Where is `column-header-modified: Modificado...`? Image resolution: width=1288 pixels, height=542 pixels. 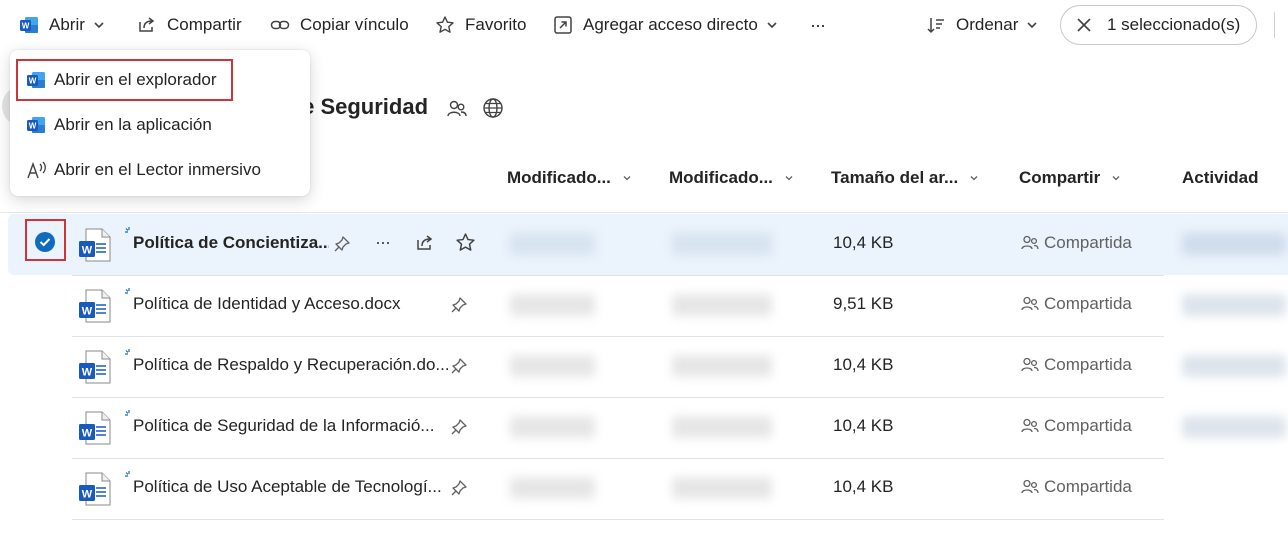 column-header-modified: Modificado... is located at coordinates (570, 178).